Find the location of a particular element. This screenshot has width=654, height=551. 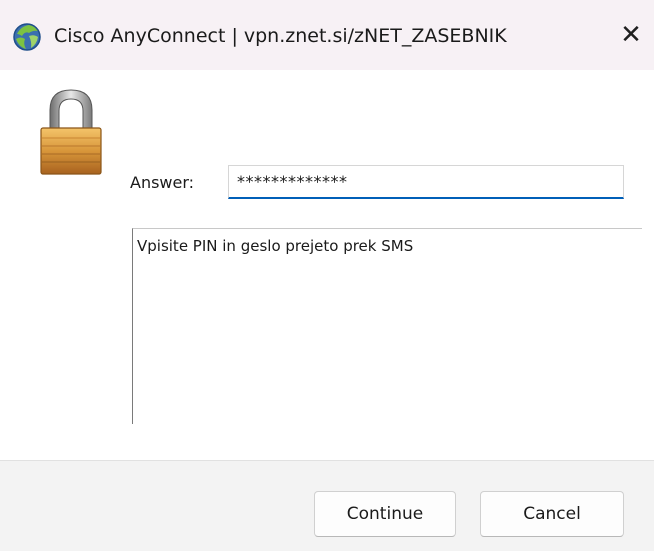

close-button: ✕ is located at coordinates (631, 35).